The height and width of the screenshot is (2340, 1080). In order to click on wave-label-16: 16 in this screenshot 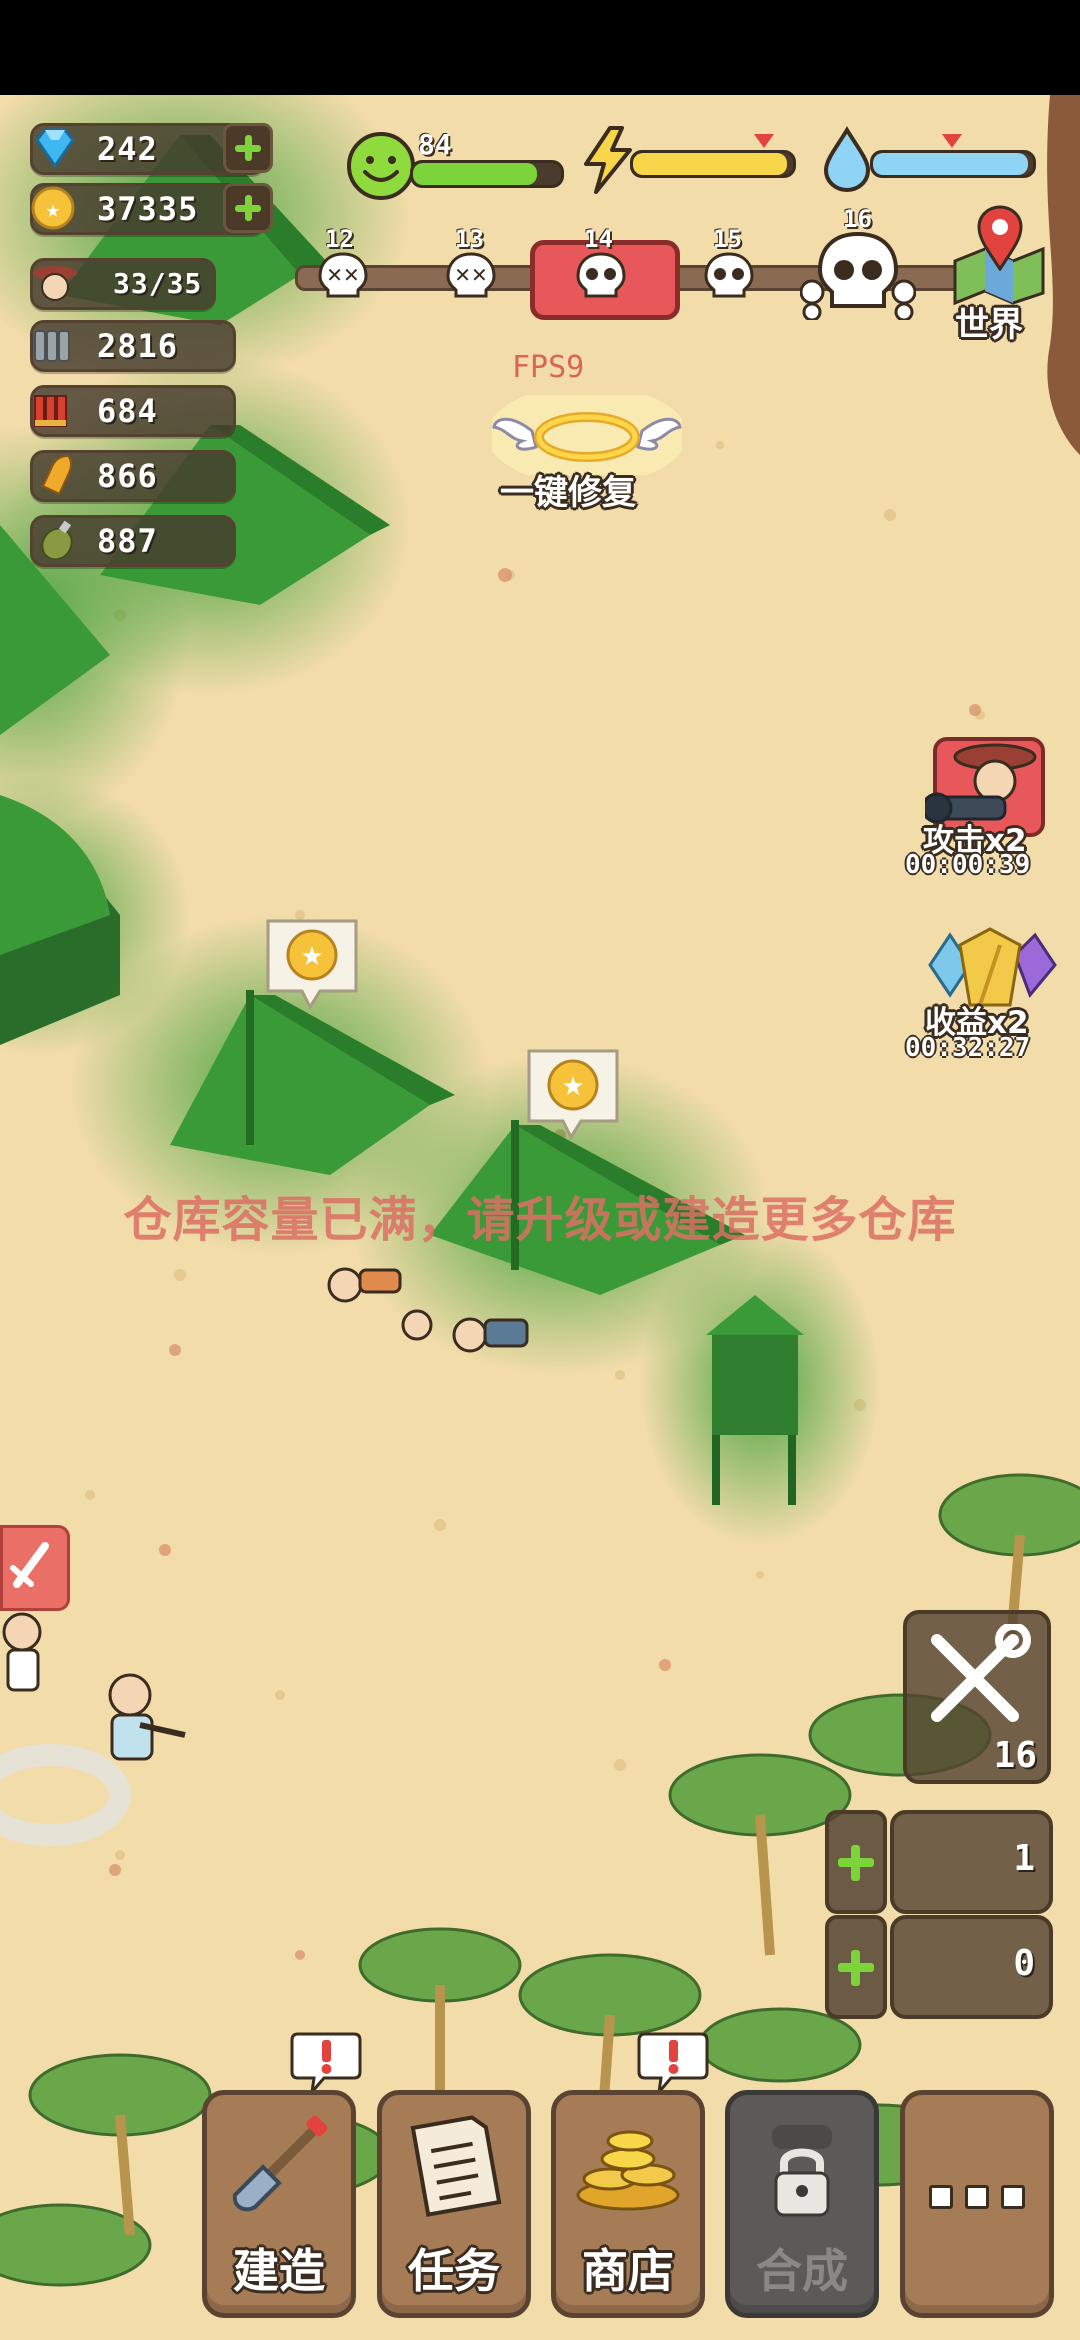, I will do `click(857, 219)`.